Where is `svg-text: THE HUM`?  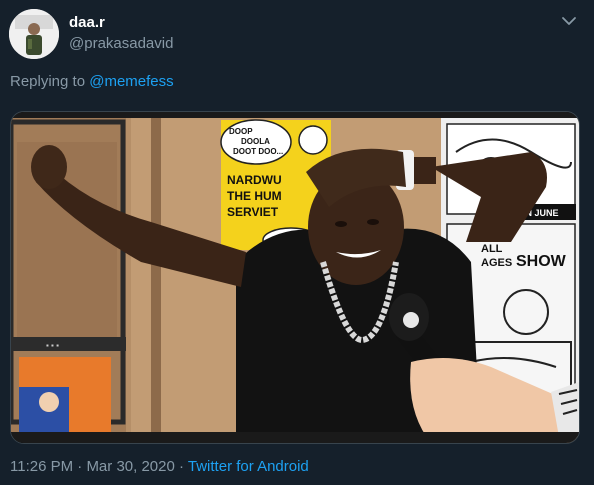
svg-text: THE HUM is located at coordinates (254, 196).